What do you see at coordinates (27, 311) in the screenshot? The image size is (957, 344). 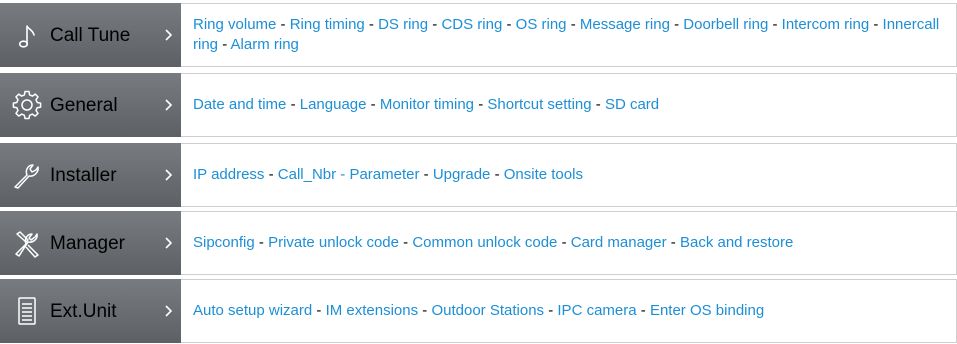 I see `list-document-icon` at bounding box center [27, 311].